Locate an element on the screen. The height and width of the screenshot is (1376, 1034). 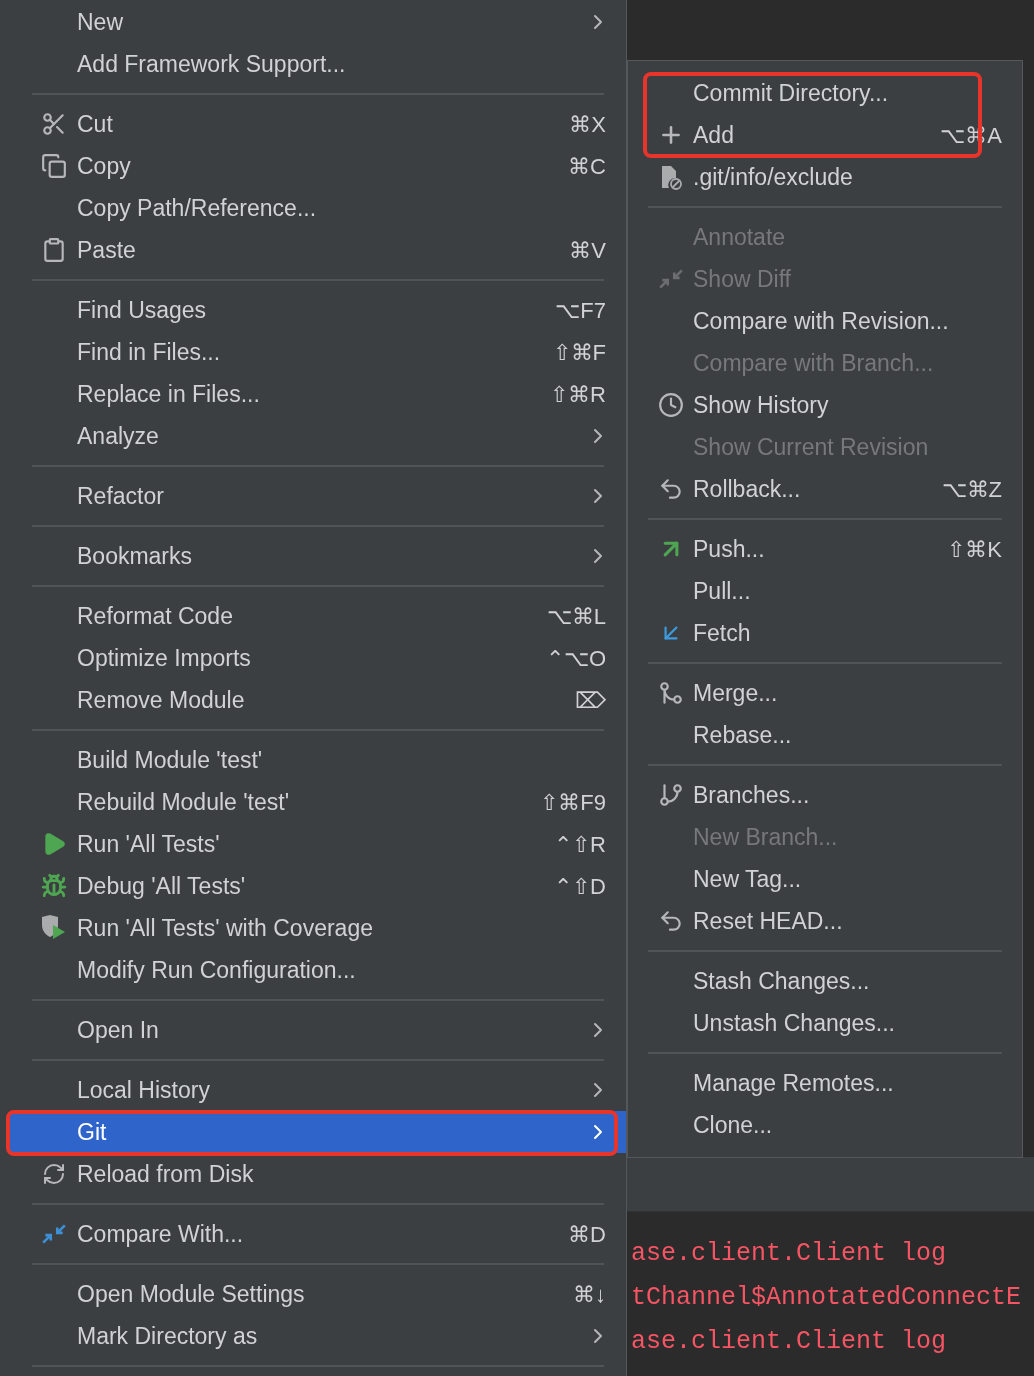
menu-item: Git is located at coordinates (318, 1132).